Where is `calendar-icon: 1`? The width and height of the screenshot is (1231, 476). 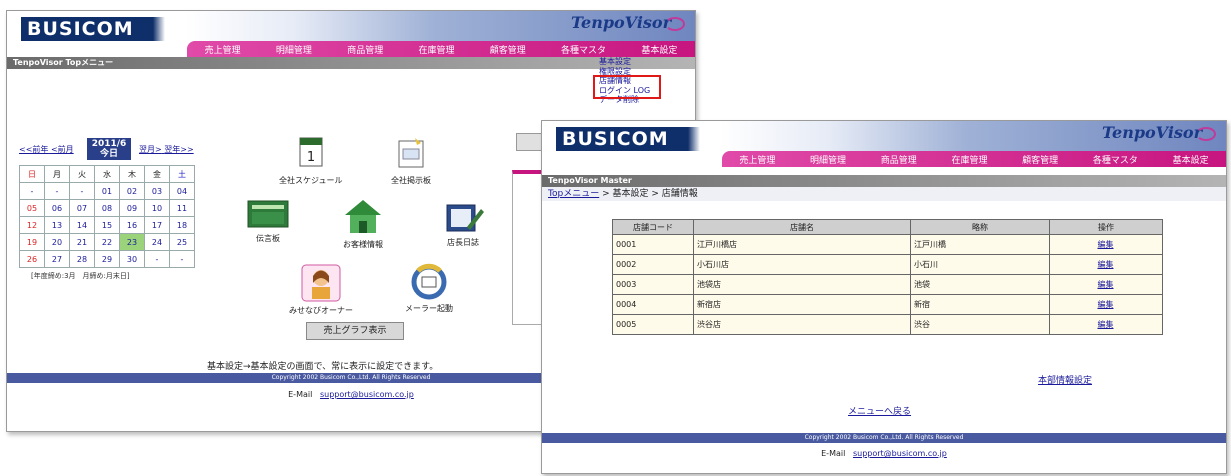
calendar-icon: 1 is located at coordinates (311, 152).